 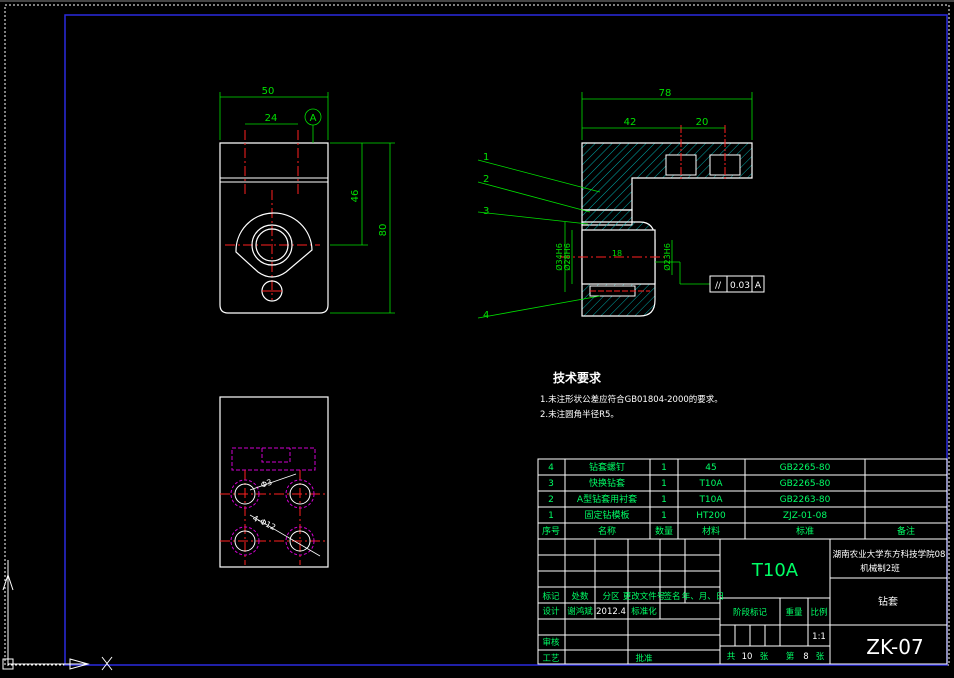 What do you see at coordinates (551, 531) in the screenshot?
I see `header-no: 序号` at bounding box center [551, 531].